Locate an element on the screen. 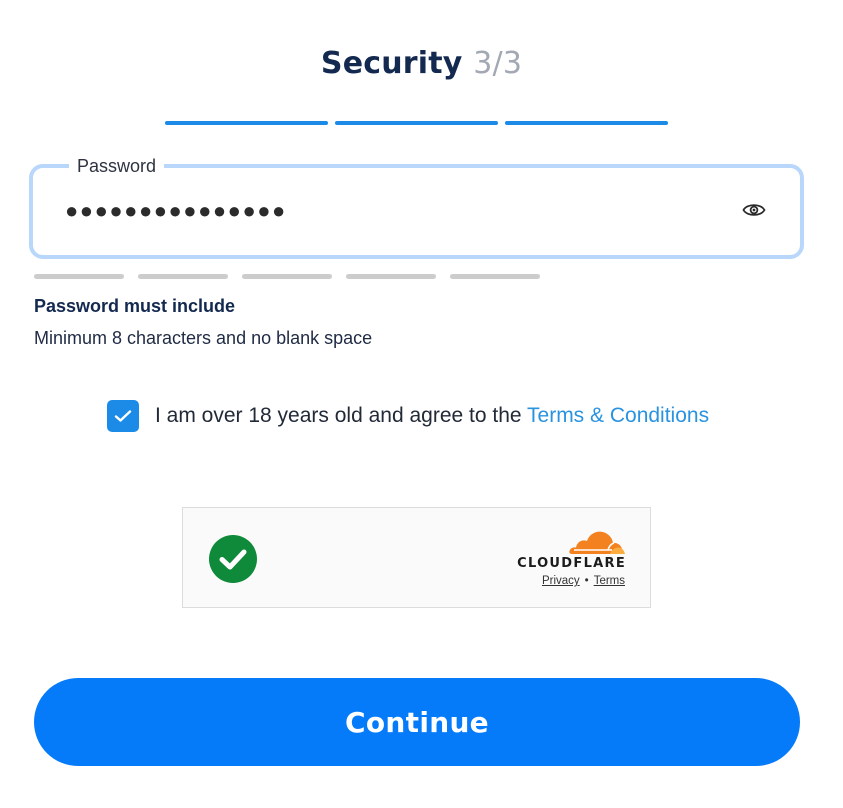 Image resolution: width=843 pixels, height=808 pixels. password-input: ●●●●●●●●●●●●●●● is located at coordinates (176, 211).